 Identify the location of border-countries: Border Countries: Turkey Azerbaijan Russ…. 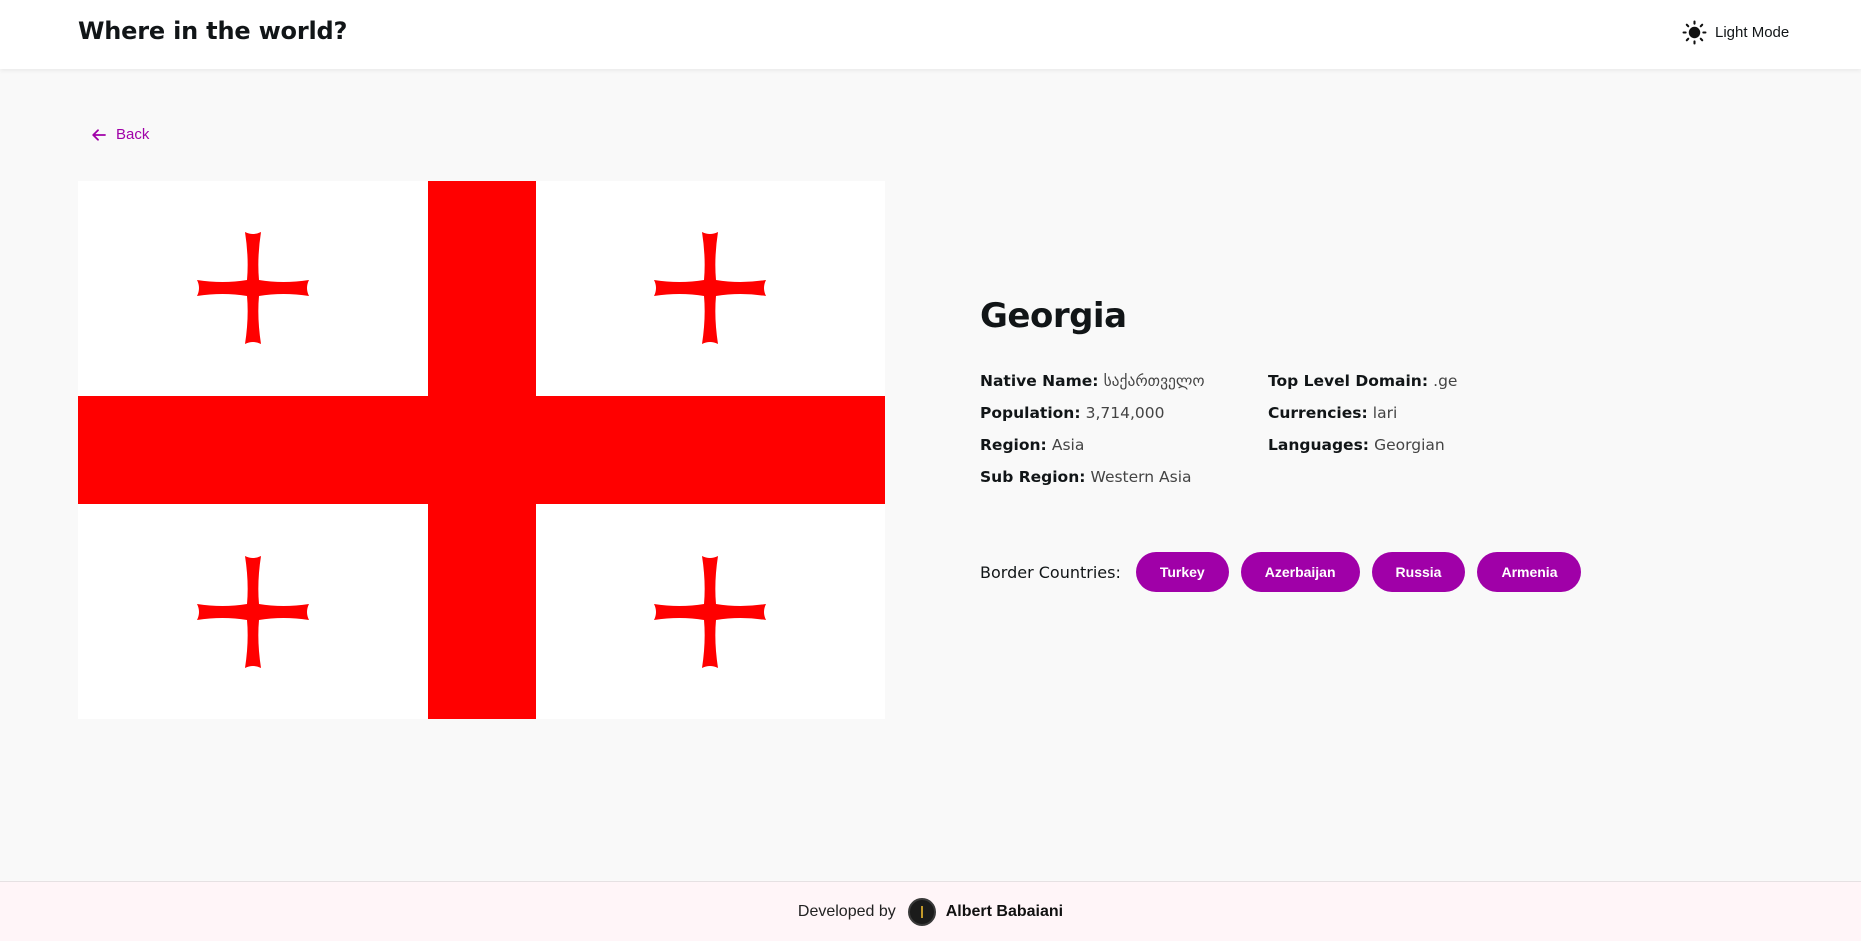
(1286, 572).